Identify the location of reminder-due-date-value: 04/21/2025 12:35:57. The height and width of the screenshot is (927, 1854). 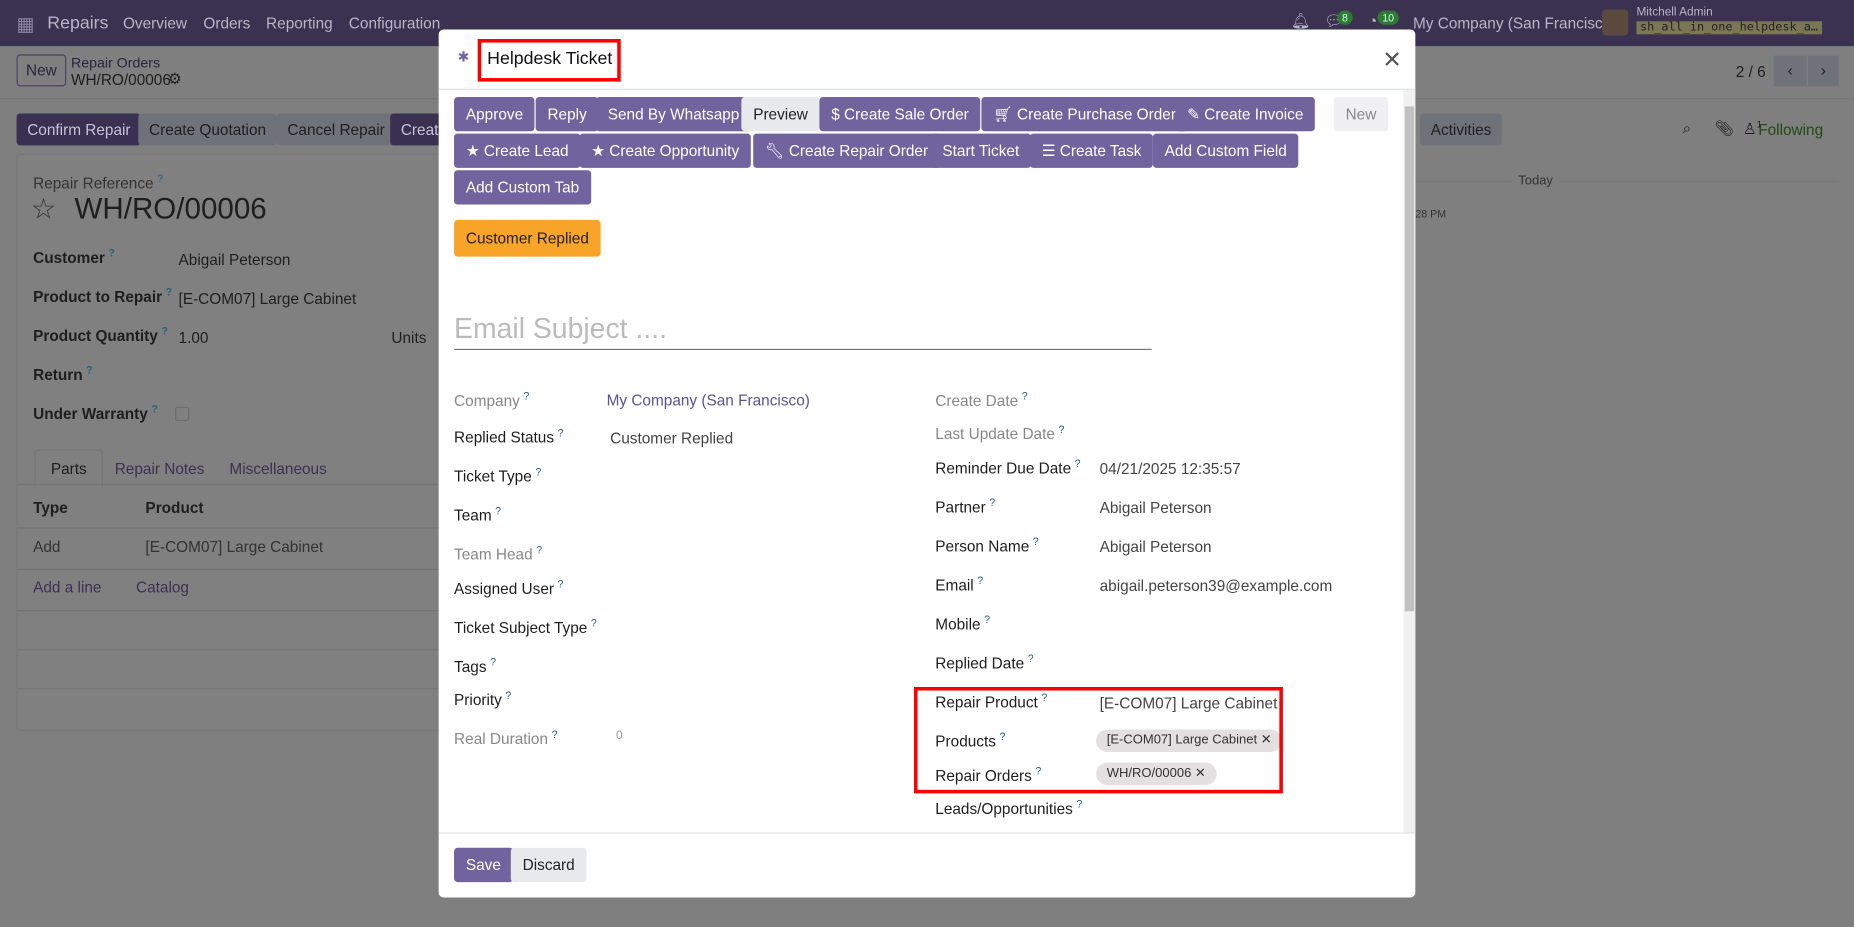
(1170, 469).